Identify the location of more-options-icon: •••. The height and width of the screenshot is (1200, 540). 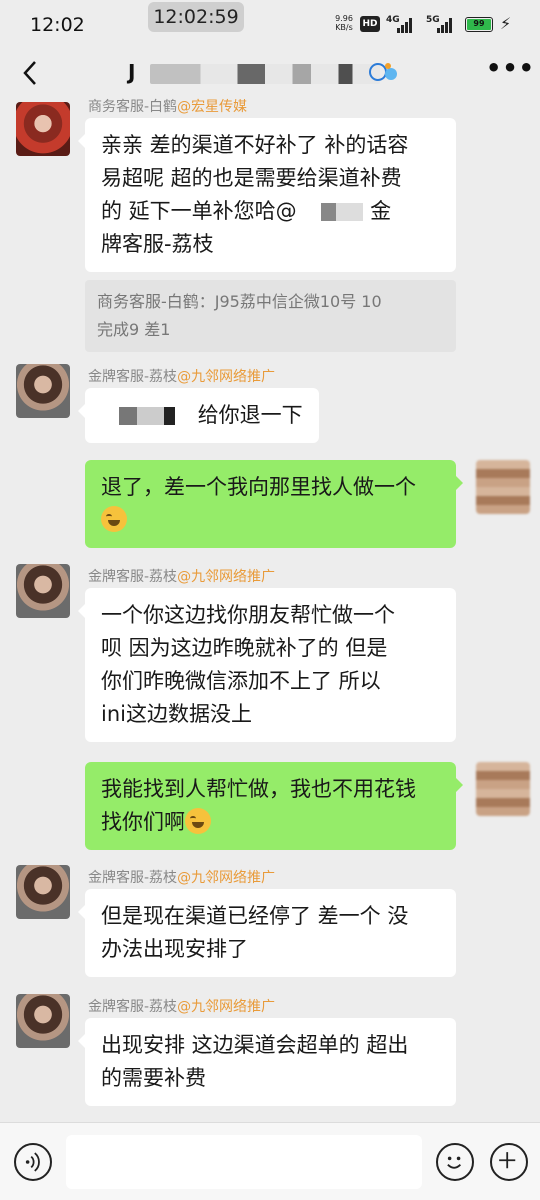
(510, 68).